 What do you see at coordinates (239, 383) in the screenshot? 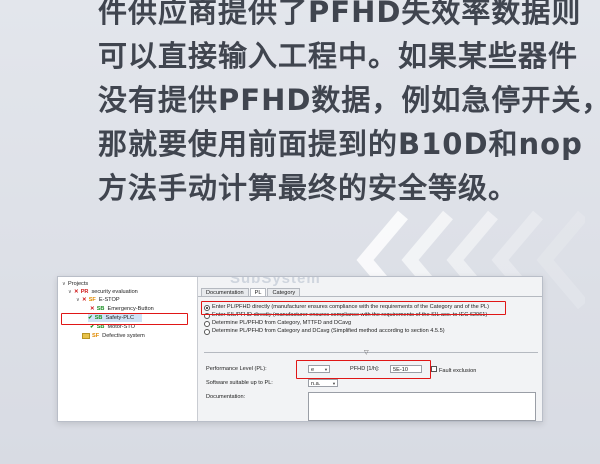
I see `software-label: Software suitable up to PL:` at bounding box center [239, 383].